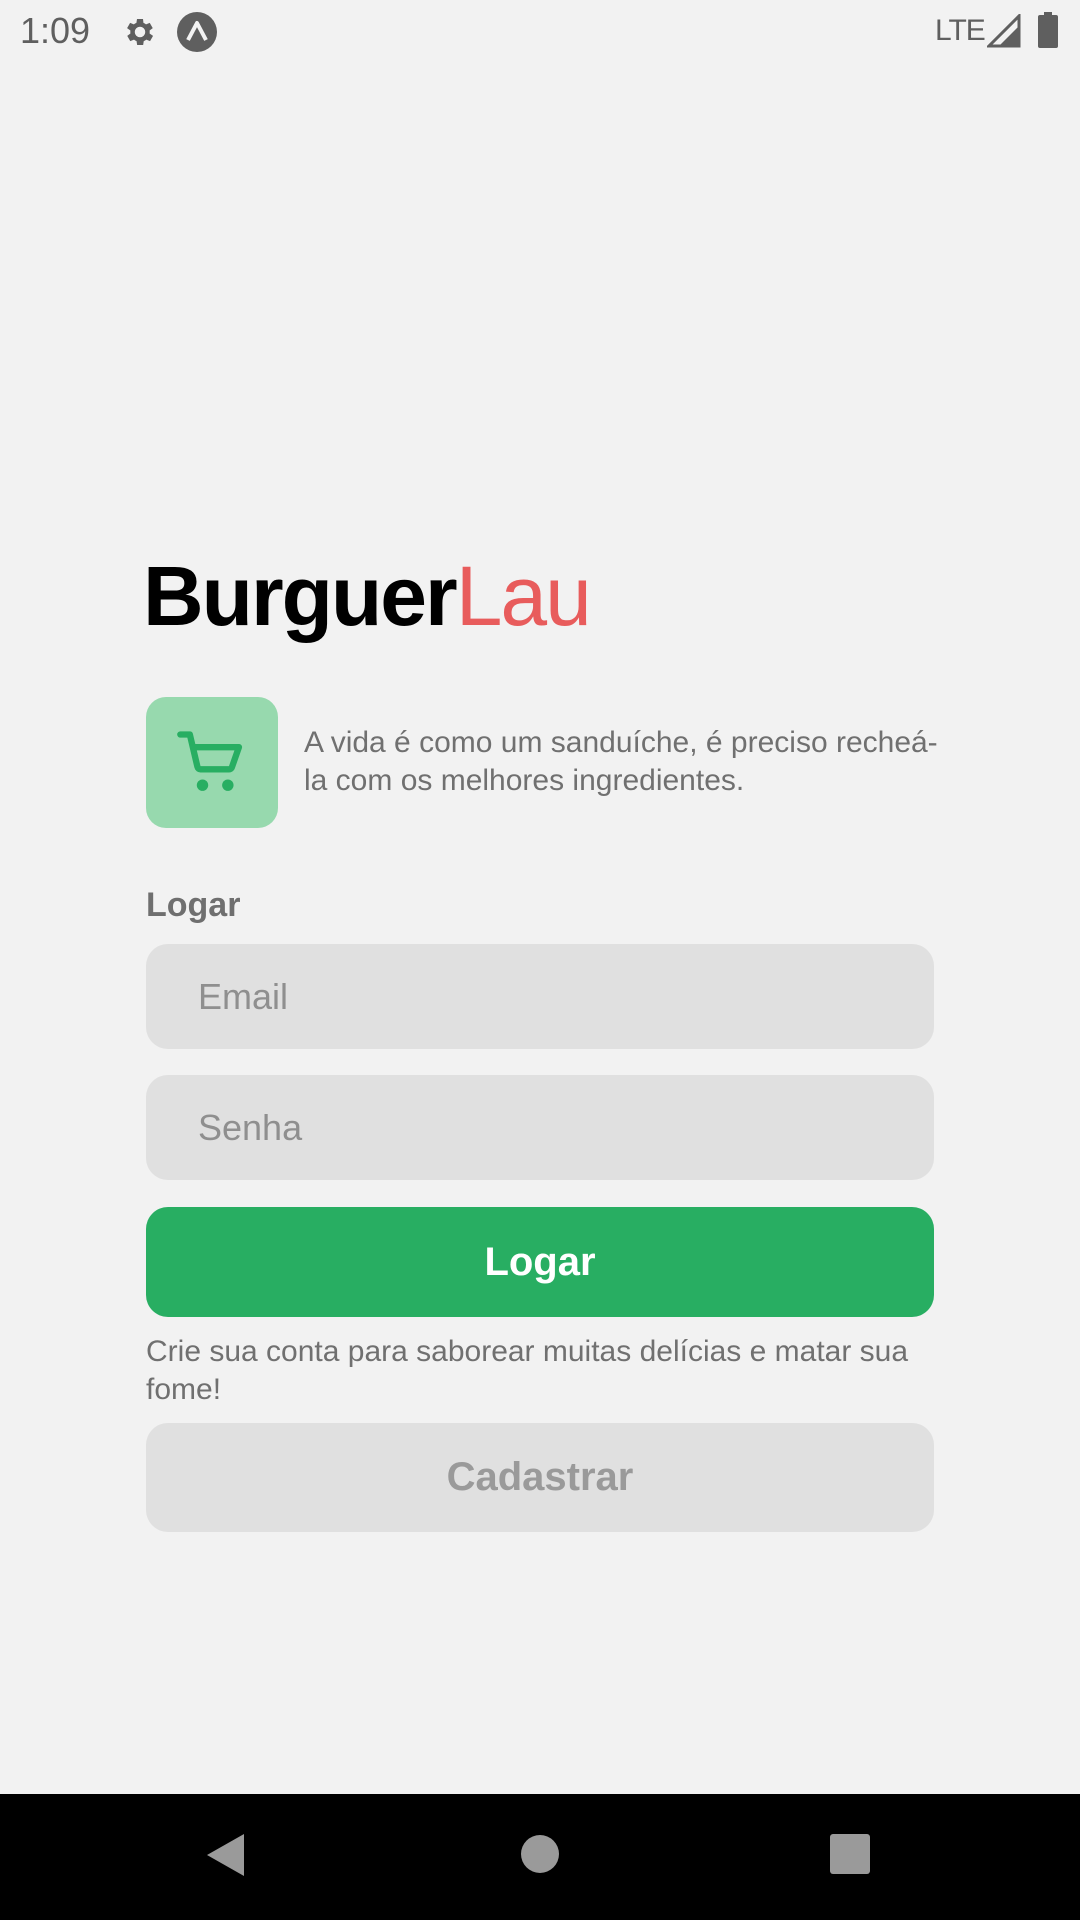 The image size is (1080, 1920). I want to click on brand-name-accent: Lau, so click(523, 596).